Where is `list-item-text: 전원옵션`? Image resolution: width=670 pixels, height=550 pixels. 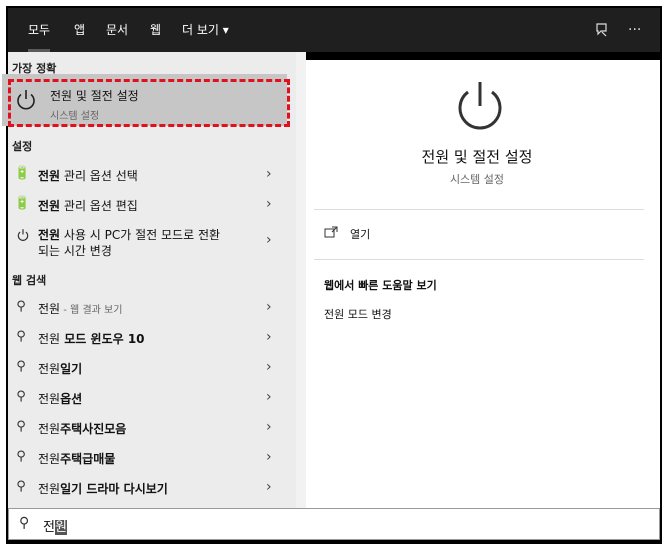
list-item-text: 전원옵션 is located at coordinates (60, 399).